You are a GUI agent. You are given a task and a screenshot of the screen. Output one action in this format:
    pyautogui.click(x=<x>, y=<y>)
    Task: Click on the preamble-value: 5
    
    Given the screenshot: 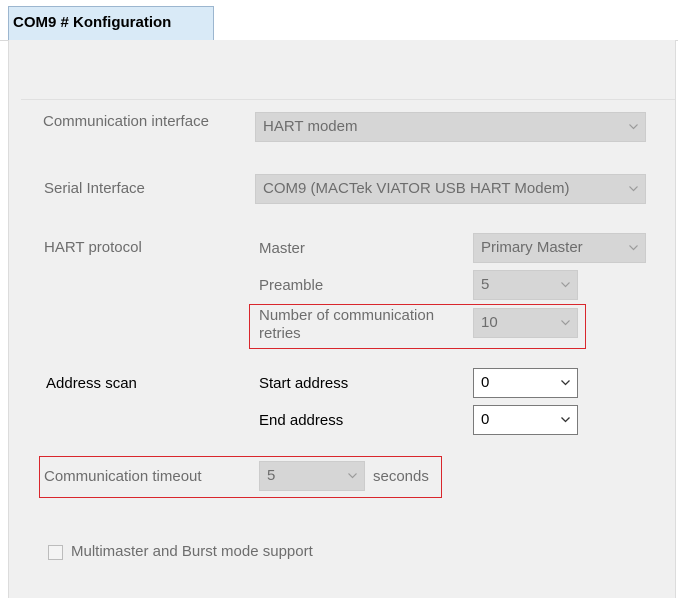 What is the action you would take?
    pyautogui.click(x=485, y=284)
    